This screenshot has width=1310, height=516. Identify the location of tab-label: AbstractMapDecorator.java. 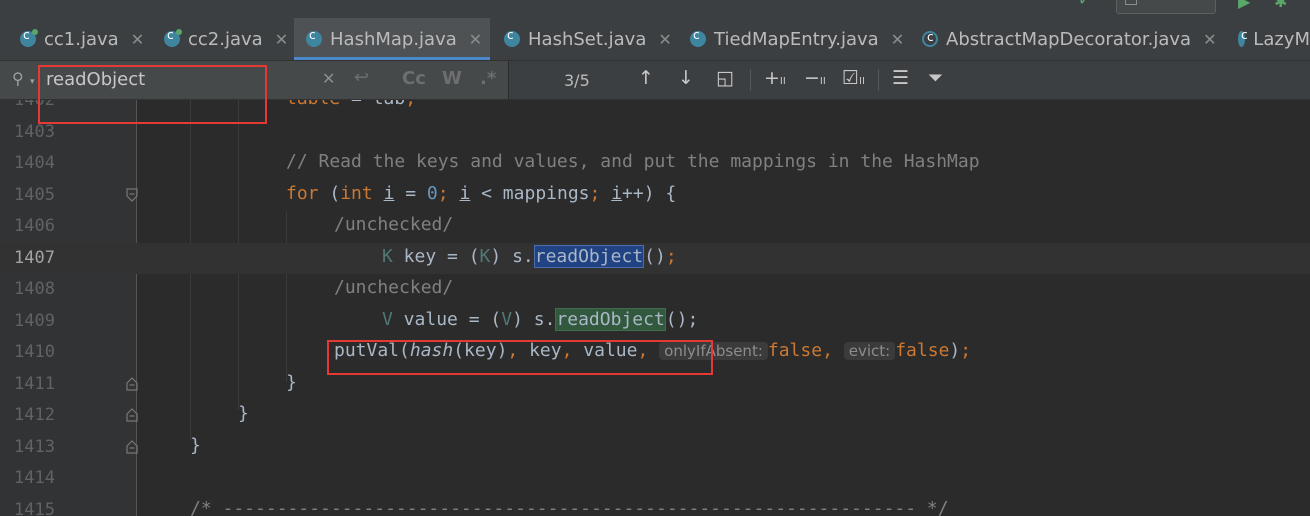
(1069, 39).